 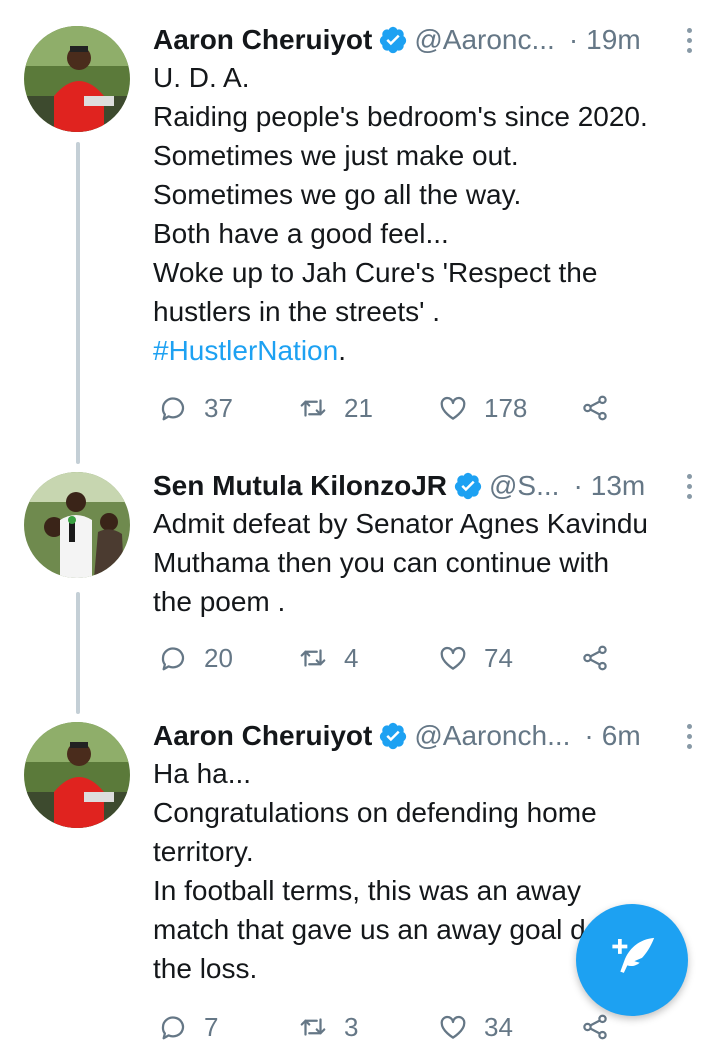 I want to click on tweet-line: hustlers in the streets' ., so click(x=297, y=311).